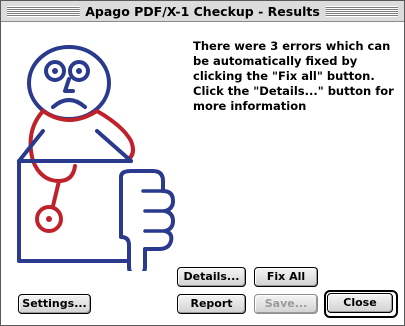  I want to click on thumbs-down-hand, so click(147, 220).